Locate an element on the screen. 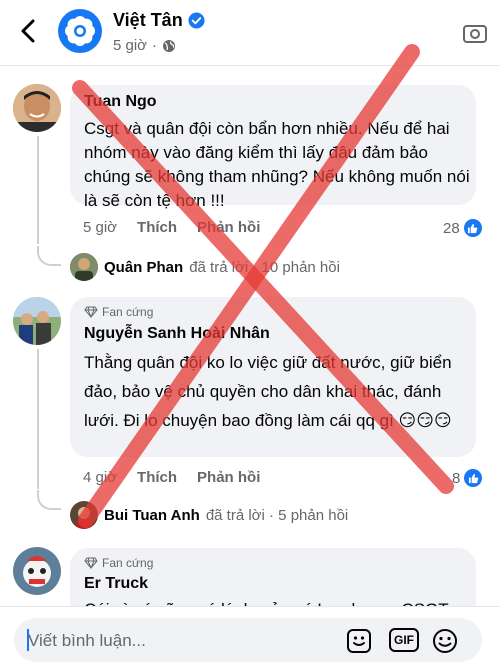 This screenshot has width=500, height=668. reaction-count: 8 is located at coordinates (467, 478).